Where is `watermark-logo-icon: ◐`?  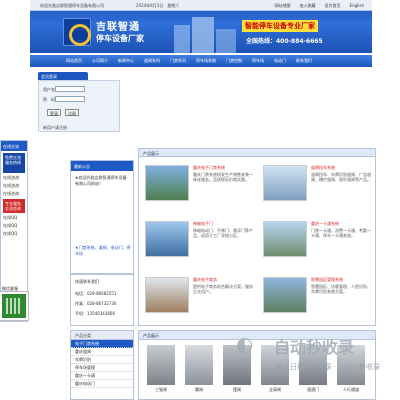 watermark-logo-icon: ◐ is located at coordinates (245, 344).